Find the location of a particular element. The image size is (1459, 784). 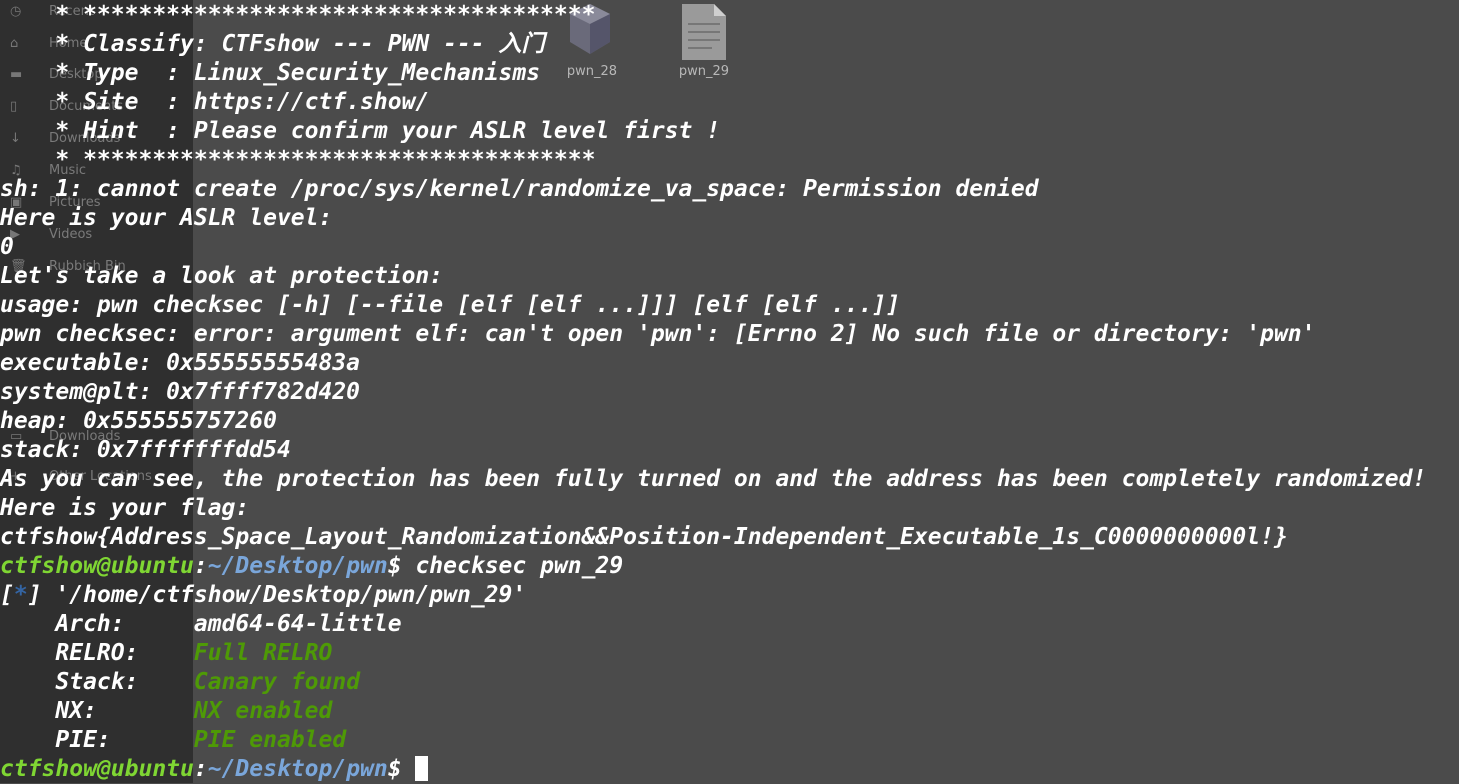

prompt-line: ctfshow@ubuntu:~/Desktop/pwn$ is located at coordinates (214, 769).